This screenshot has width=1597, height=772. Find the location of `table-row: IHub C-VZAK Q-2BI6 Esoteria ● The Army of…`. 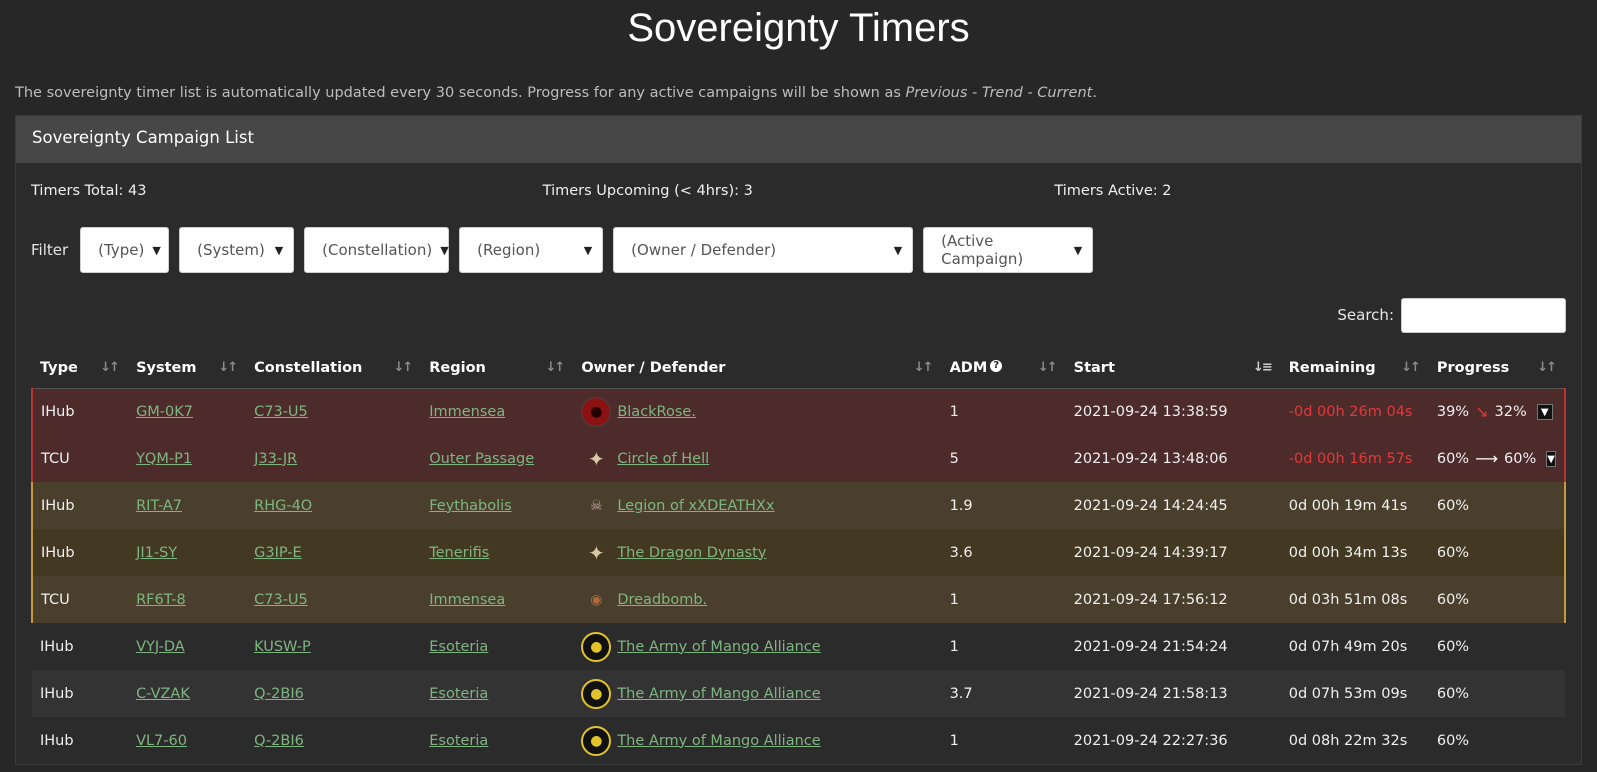

table-row: IHub C-VZAK Q-2BI6 Esoteria ● The Army of… is located at coordinates (798, 693).